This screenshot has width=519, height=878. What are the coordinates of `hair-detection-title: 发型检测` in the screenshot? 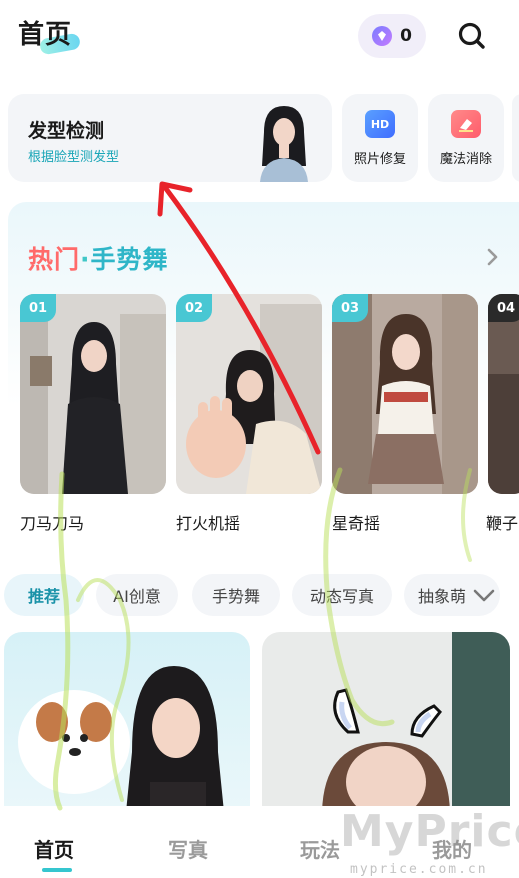 It's located at (66, 131).